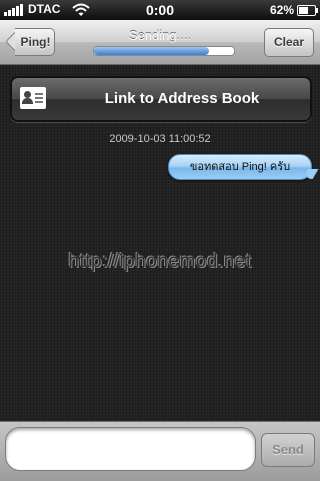 This screenshot has width=320, height=481. I want to click on back-button-body: Ping!, so click(35, 42).